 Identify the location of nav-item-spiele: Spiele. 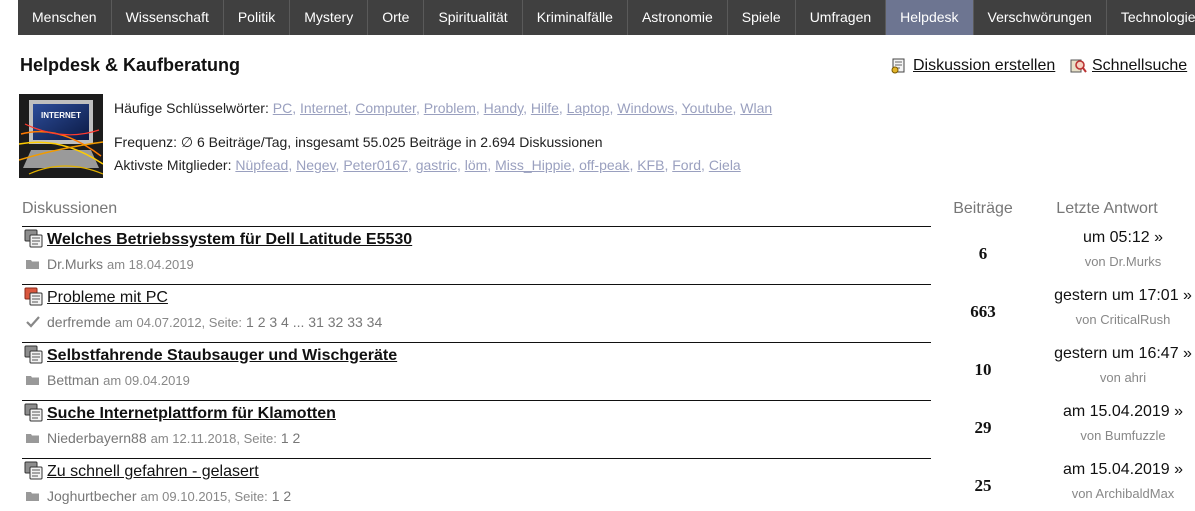
(762, 17).